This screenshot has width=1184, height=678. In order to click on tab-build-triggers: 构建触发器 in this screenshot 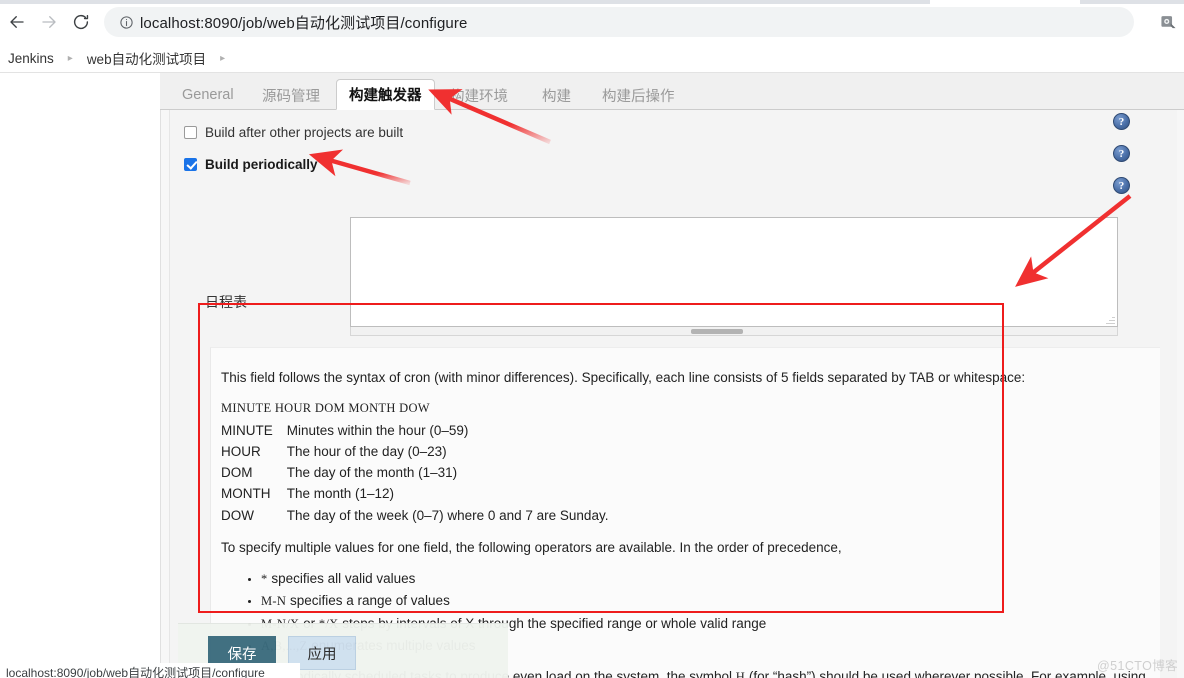, I will do `click(385, 94)`.